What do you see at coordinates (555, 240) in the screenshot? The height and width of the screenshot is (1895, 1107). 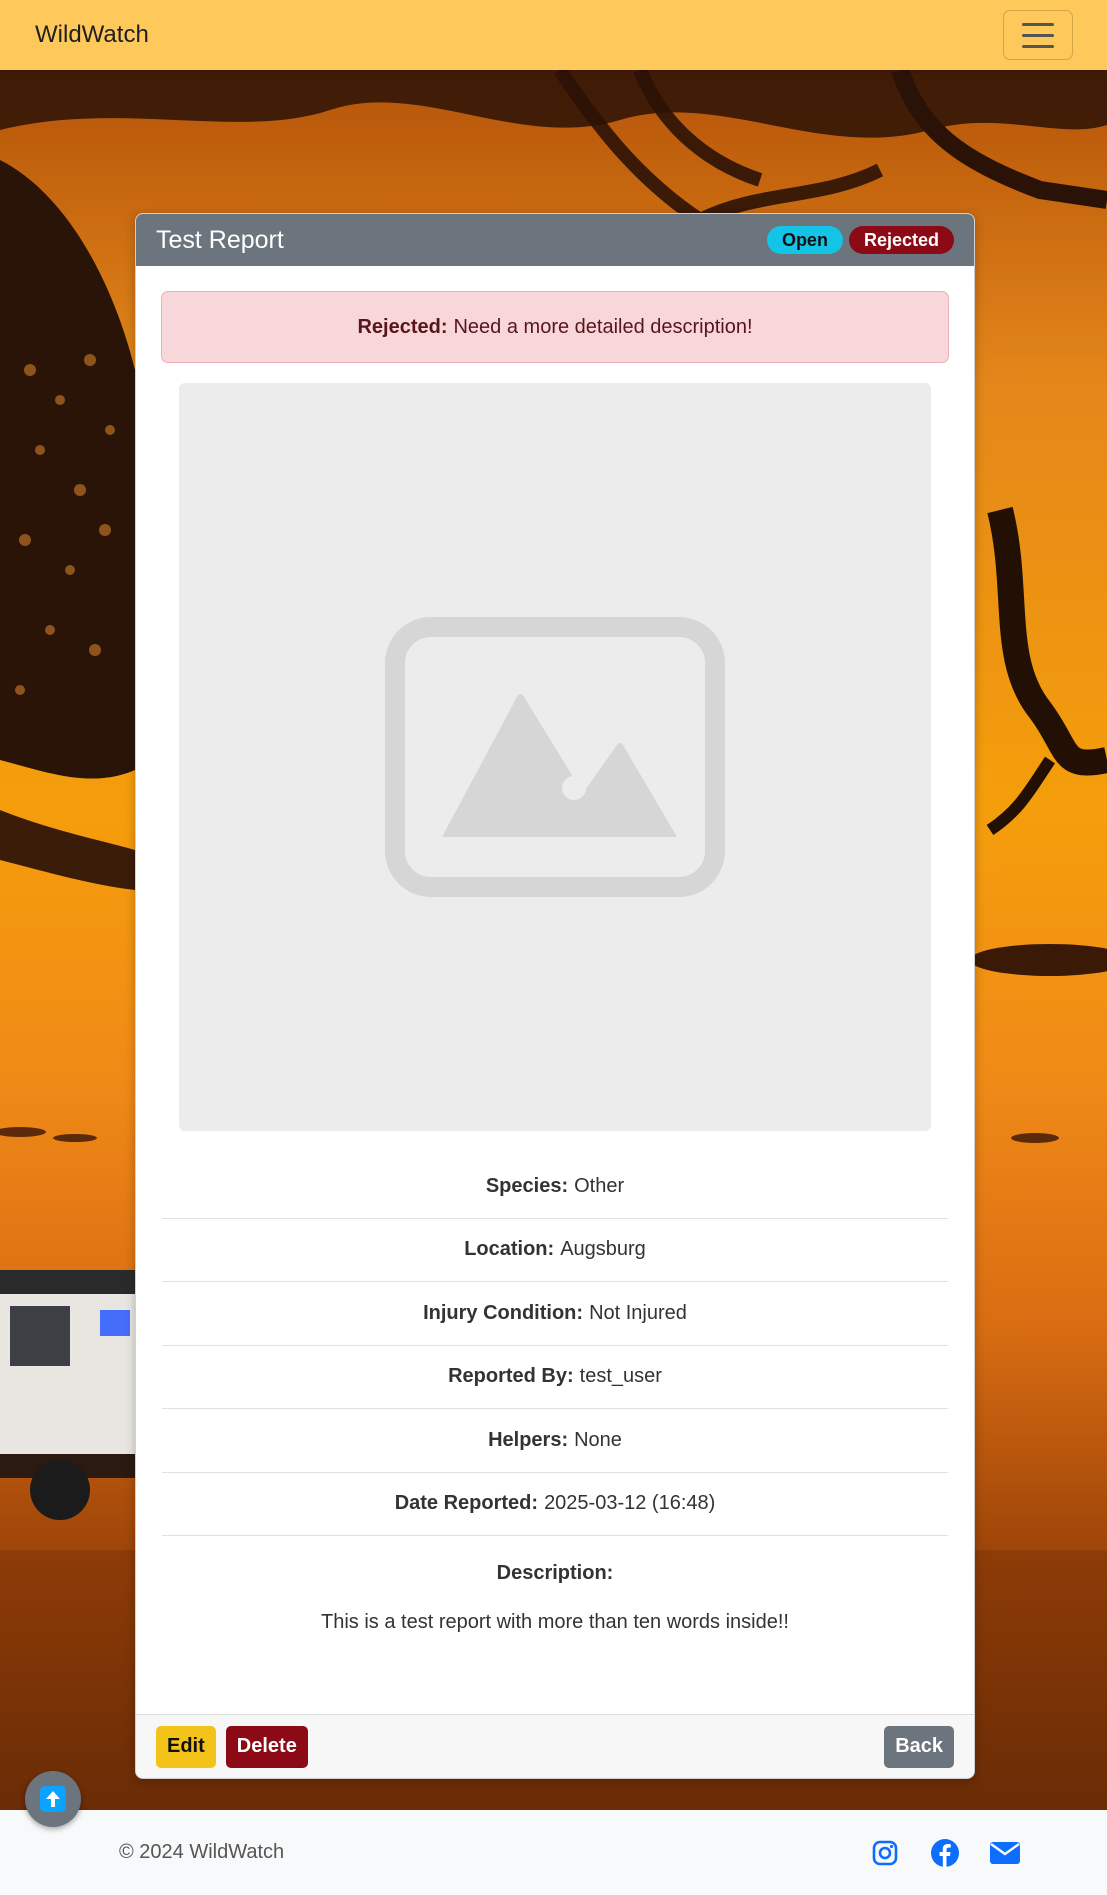 I see `card-header: Test Report Open Rejected` at bounding box center [555, 240].